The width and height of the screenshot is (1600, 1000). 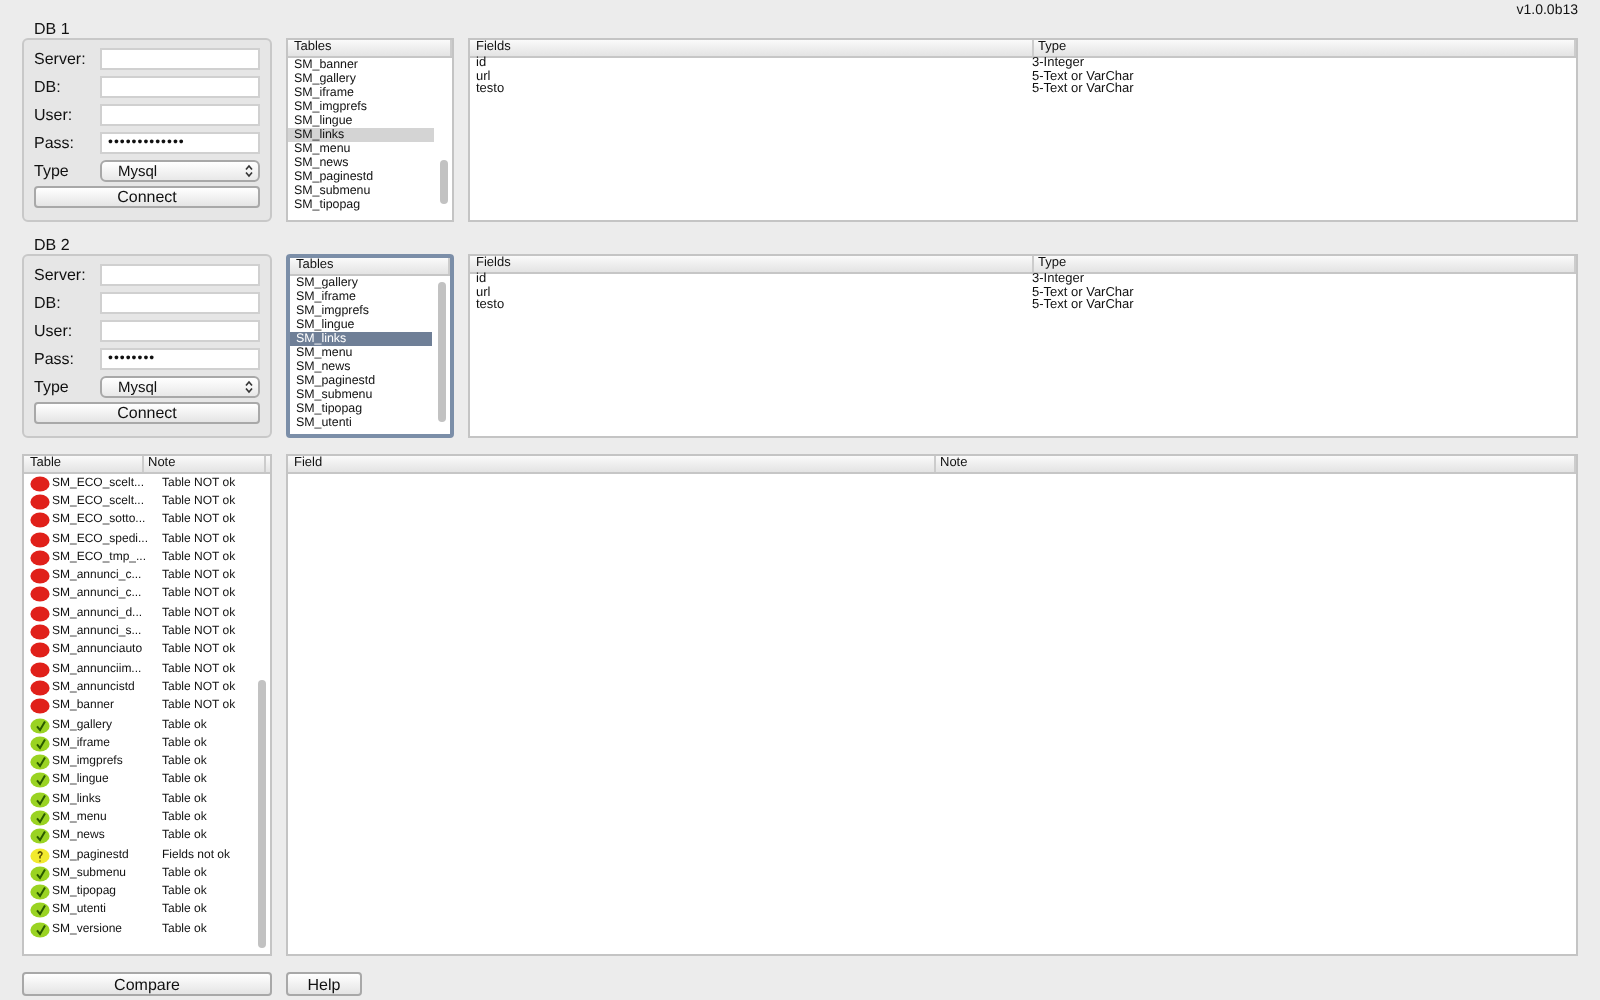 What do you see at coordinates (324, 984) in the screenshot?
I see `help-button: Help` at bounding box center [324, 984].